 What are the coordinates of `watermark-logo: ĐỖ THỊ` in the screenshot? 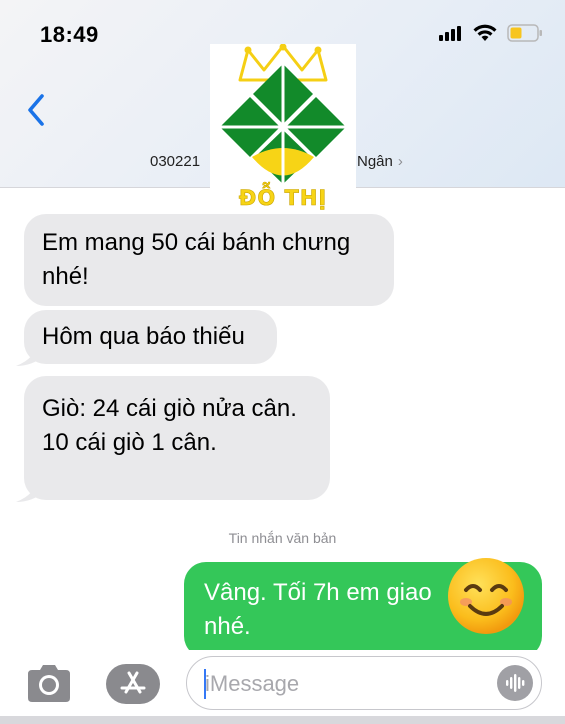 It's located at (283, 133).